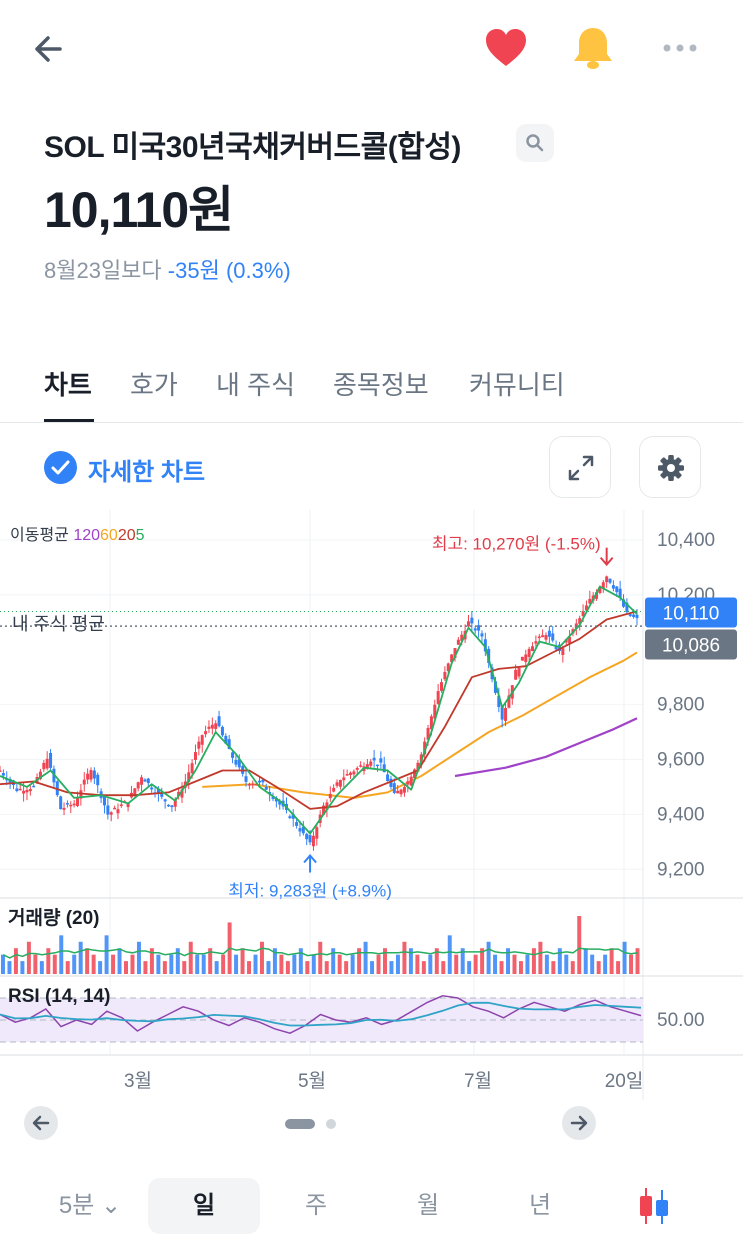 Image resolution: width=743 pixels, height=1250 pixels. I want to click on period-year: 년, so click(540, 1206).